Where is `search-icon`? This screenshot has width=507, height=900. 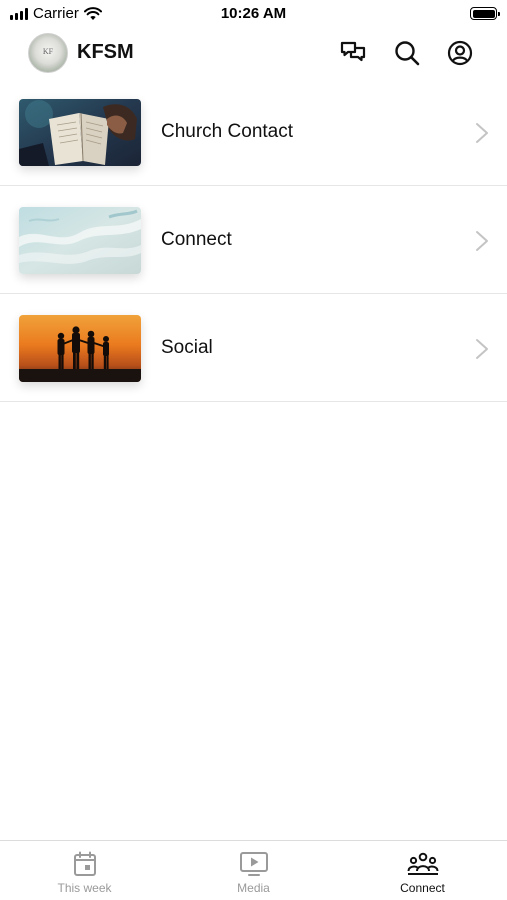 search-icon is located at coordinates (407, 53).